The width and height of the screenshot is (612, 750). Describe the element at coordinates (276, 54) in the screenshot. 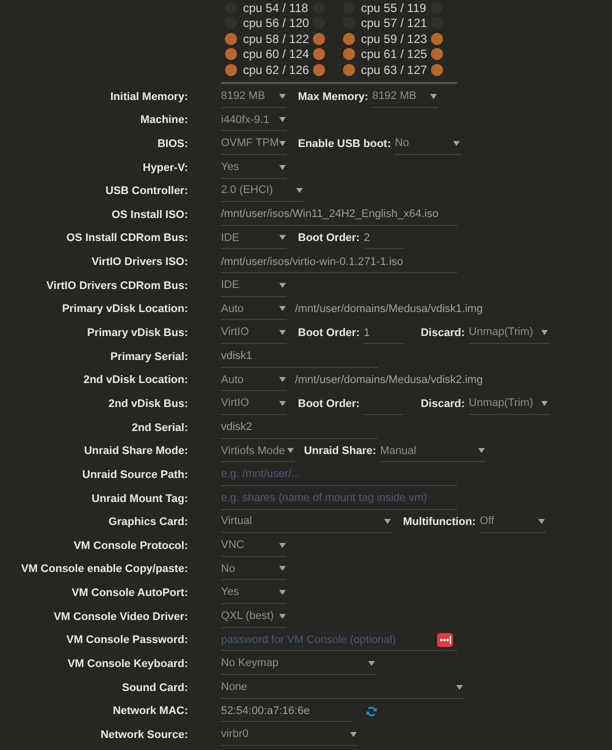

I see `cpu-label: cpu 60 / 124` at that location.